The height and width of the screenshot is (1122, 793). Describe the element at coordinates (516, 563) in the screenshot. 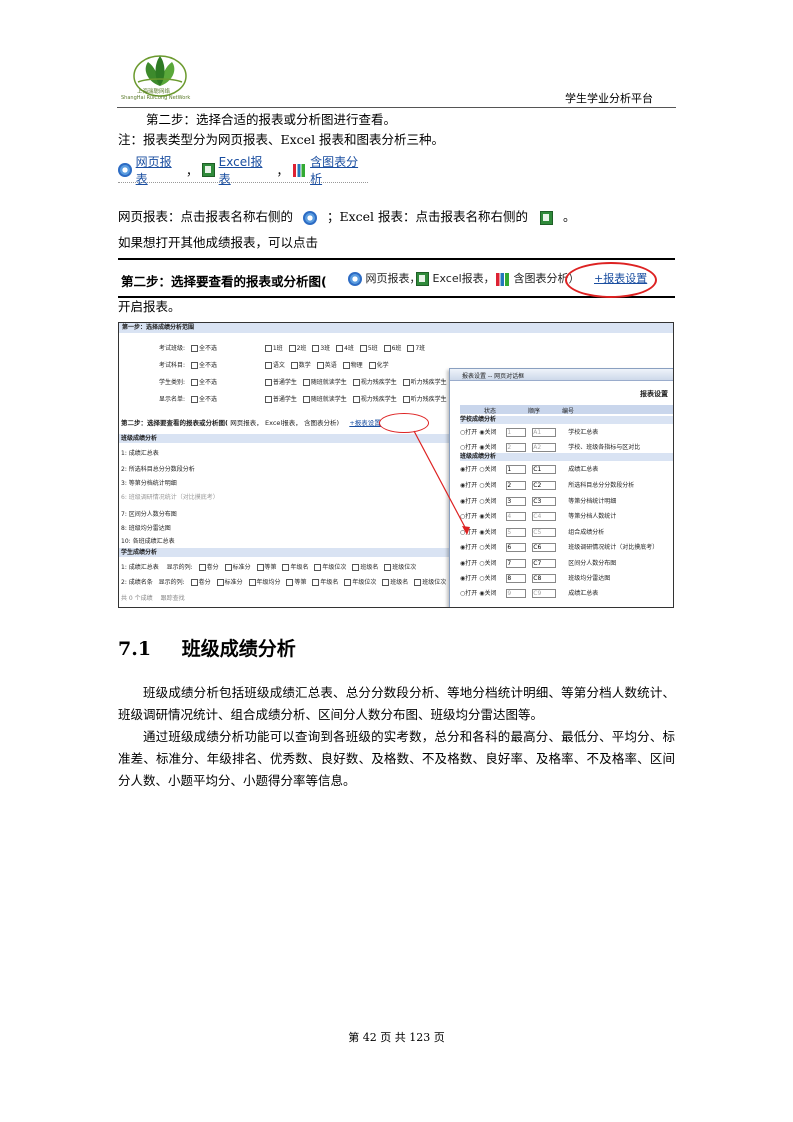

I see `order-input: 7` at that location.